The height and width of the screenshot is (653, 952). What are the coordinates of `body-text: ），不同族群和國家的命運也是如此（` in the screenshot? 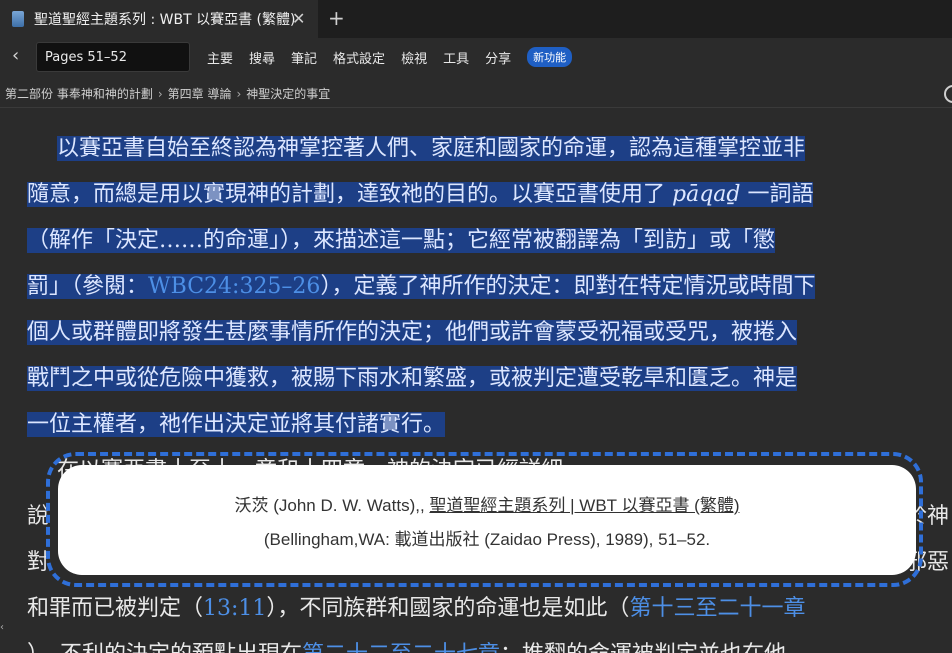 It's located at (448, 608).